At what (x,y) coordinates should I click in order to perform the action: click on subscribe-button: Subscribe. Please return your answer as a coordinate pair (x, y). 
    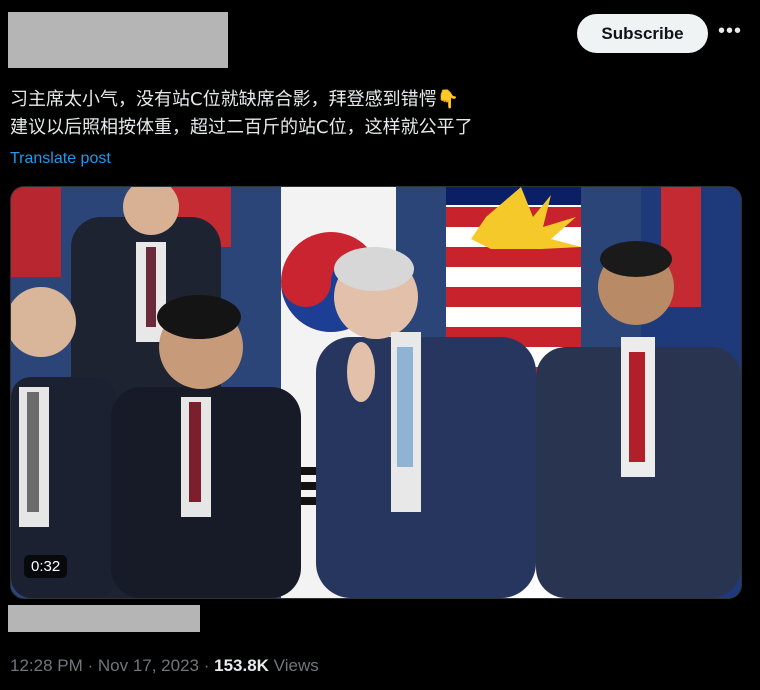
    Looking at the image, I should click on (642, 33).